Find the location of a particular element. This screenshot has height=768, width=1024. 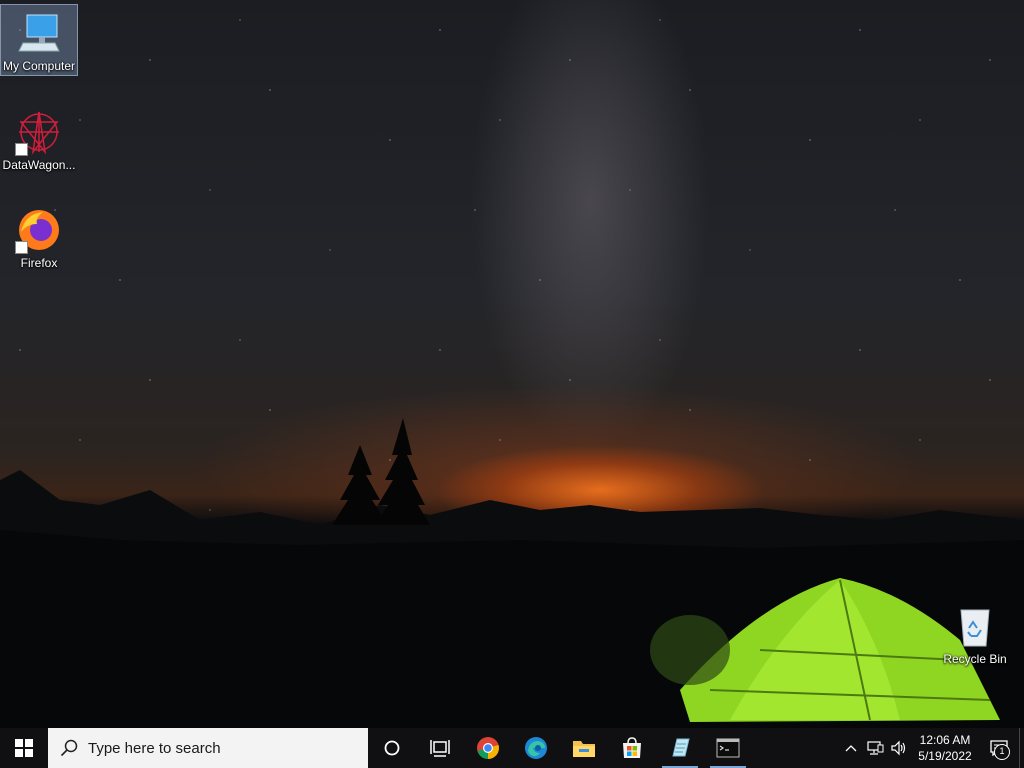

clock-time: 12:06 AM is located at coordinates (945, 740).